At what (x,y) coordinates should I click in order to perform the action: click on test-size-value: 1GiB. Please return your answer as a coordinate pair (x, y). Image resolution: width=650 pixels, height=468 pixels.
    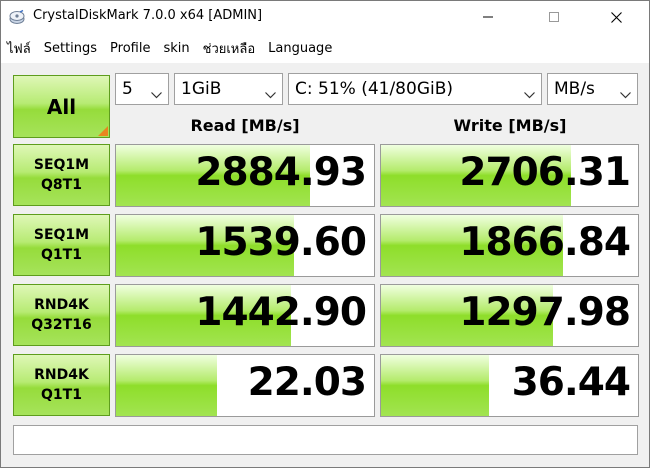
    Looking at the image, I should click on (201, 89).